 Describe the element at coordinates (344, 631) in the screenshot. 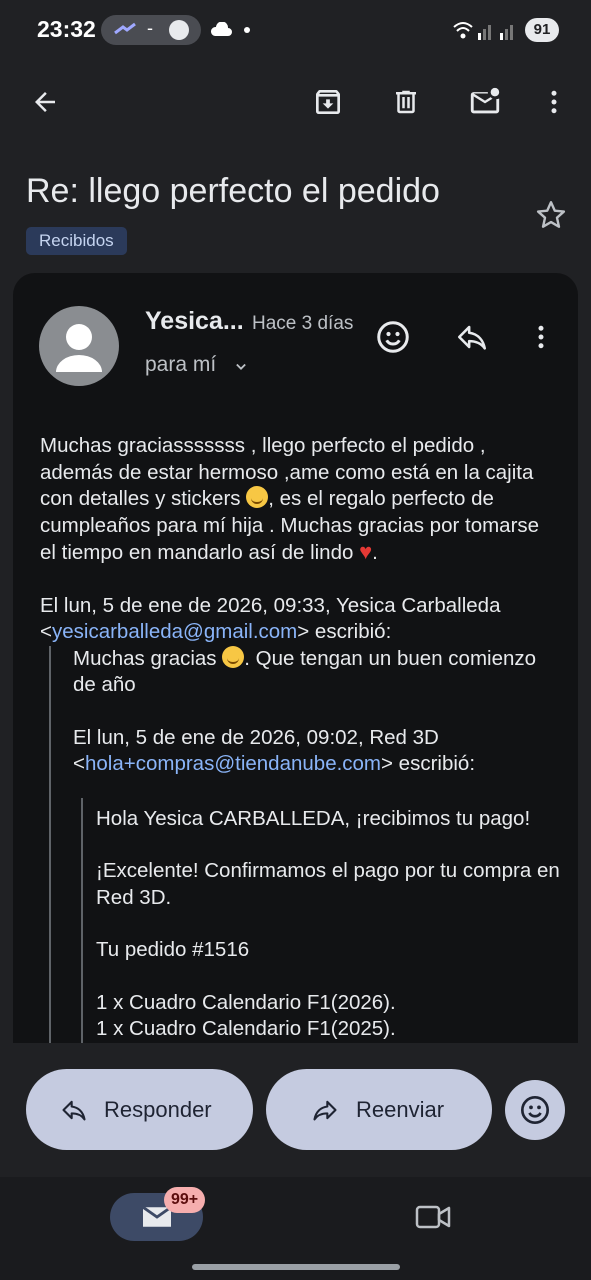

I see `quote-header-end: > escribió:` at that location.